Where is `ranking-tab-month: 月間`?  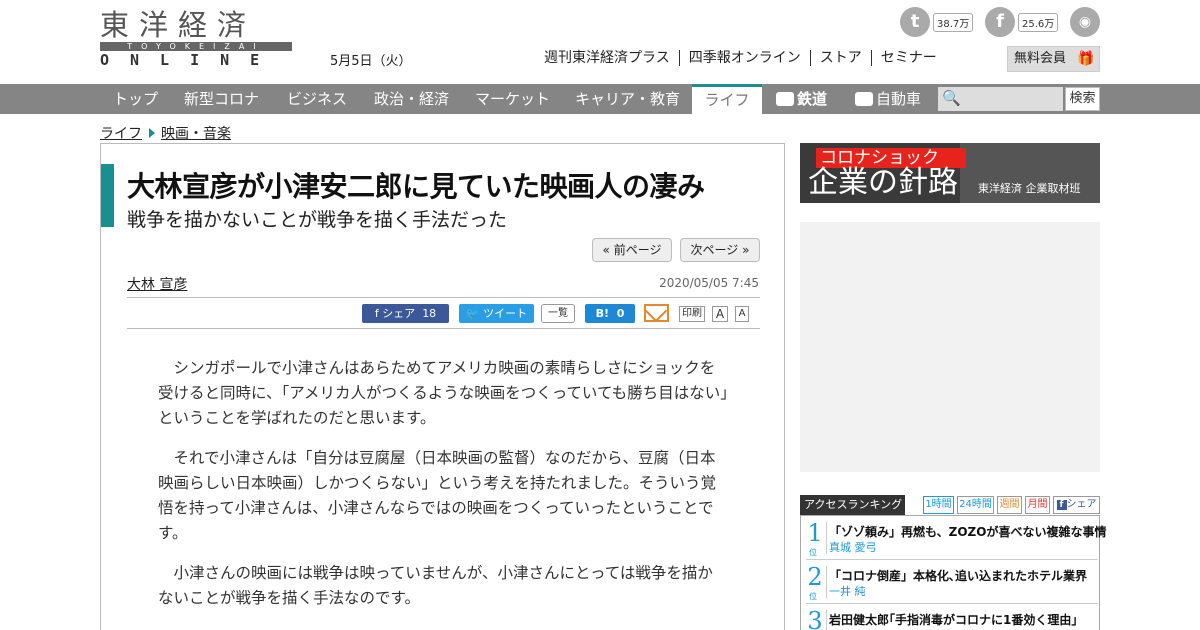 ranking-tab-month: 月間 is located at coordinates (1037, 505).